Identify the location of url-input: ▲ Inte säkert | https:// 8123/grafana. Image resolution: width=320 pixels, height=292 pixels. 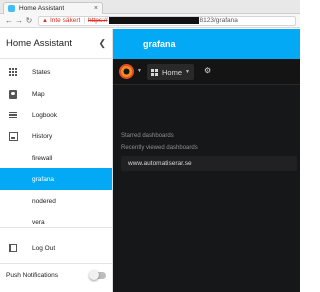
(167, 20).